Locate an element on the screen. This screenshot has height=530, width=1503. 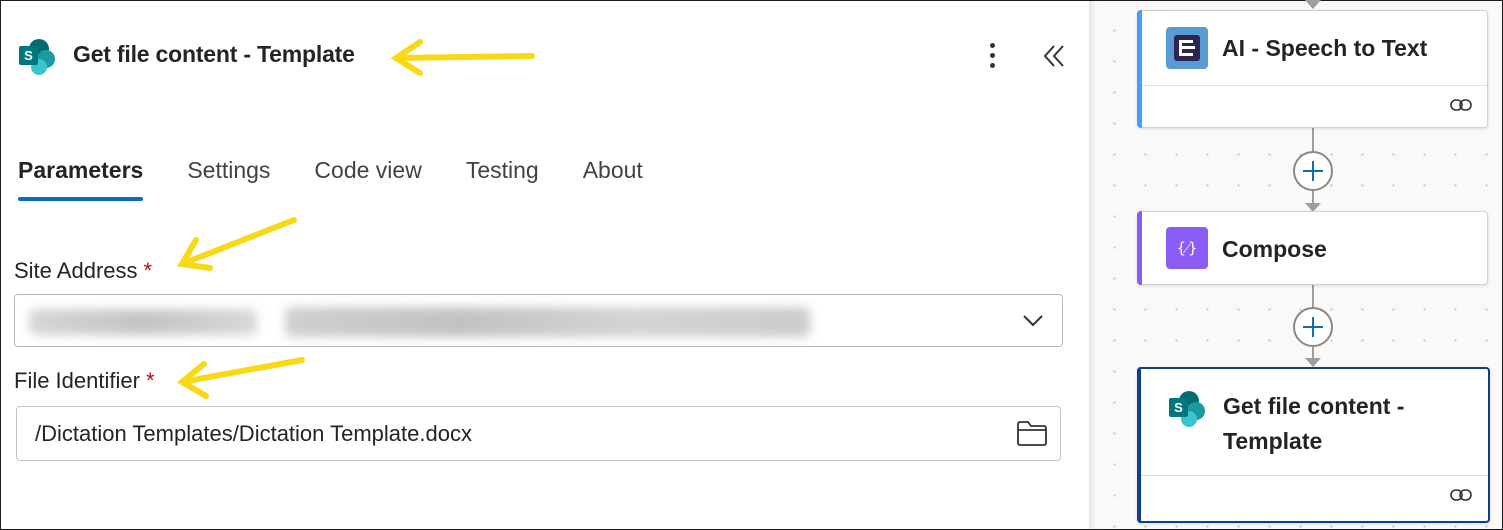
folder-icon is located at coordinates (1032, 433).